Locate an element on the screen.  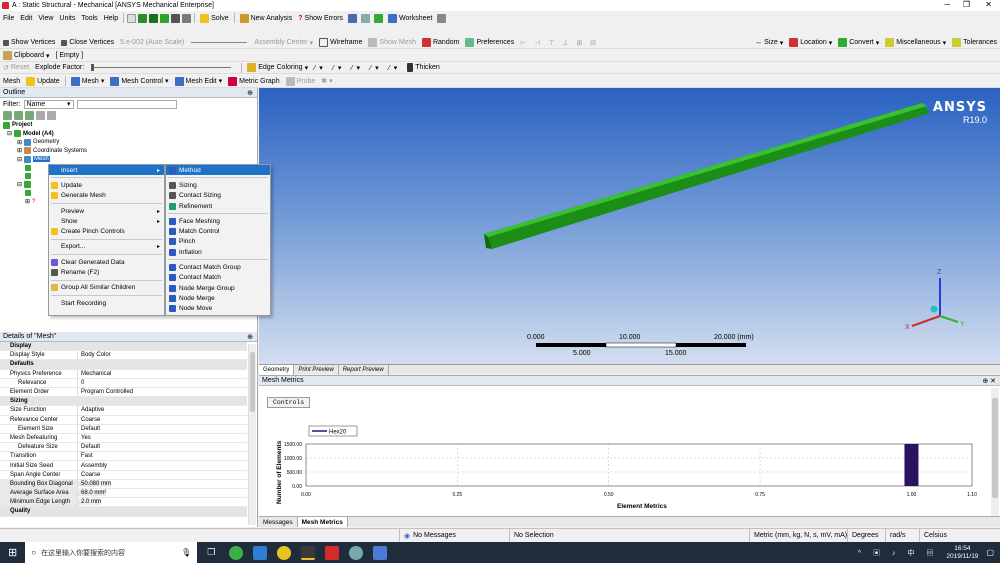
menu-help: Help is located at coordinates (111, 18).